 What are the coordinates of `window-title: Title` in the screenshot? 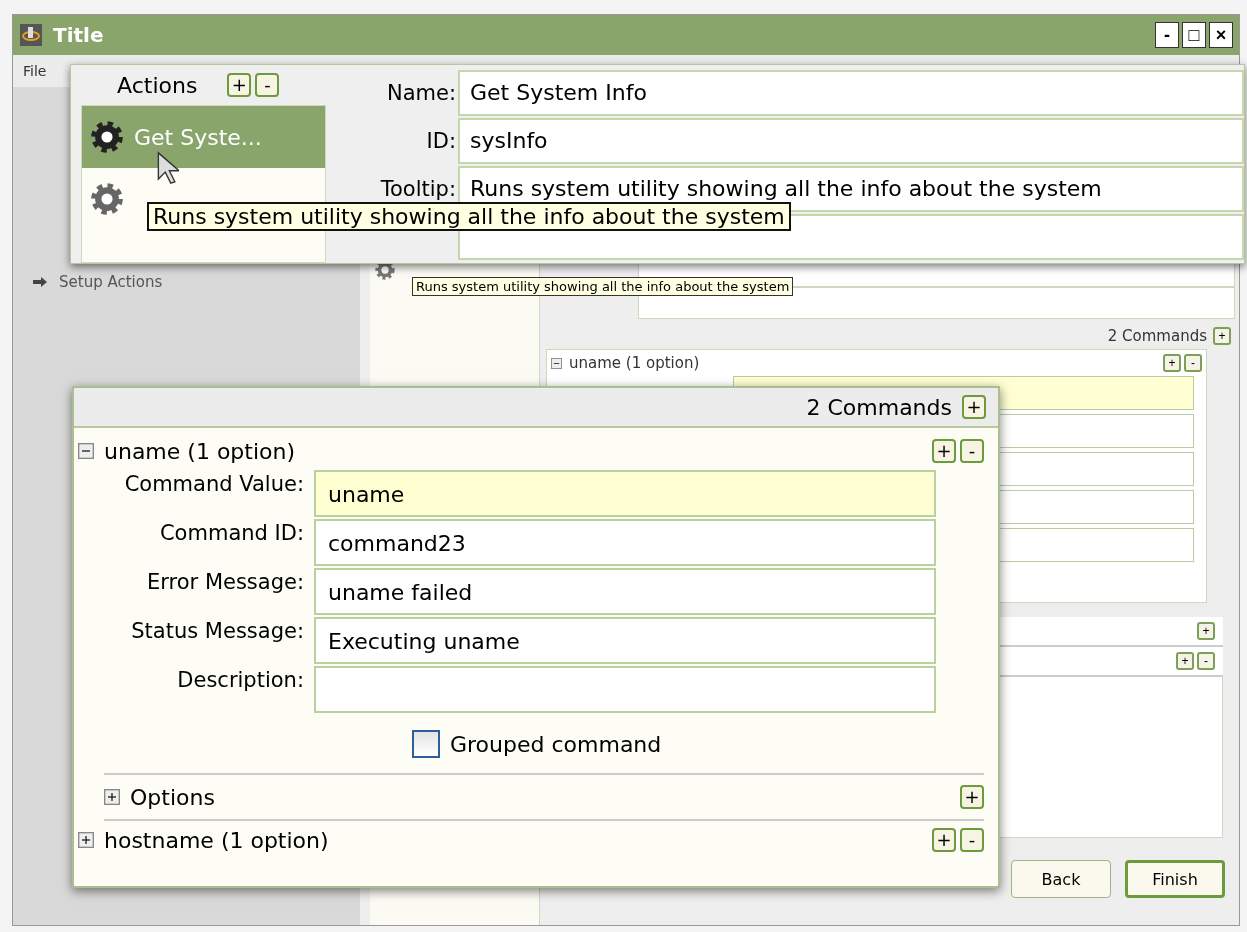 It's located at (78, 35).